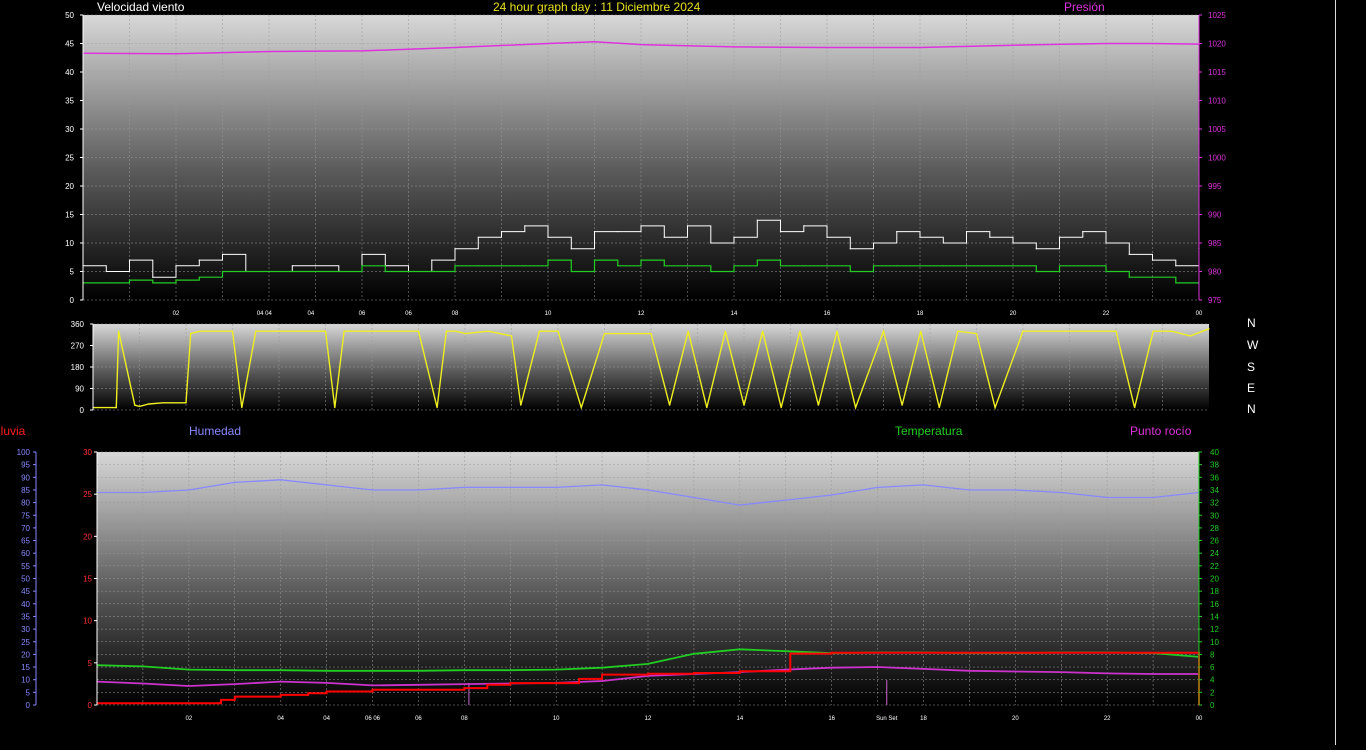 The height and width of the screenshot is (750, 1366). Describe the element at coordinates (418, 719) in the screenshot. I see `climate-x-tick-label: 06` at that location.